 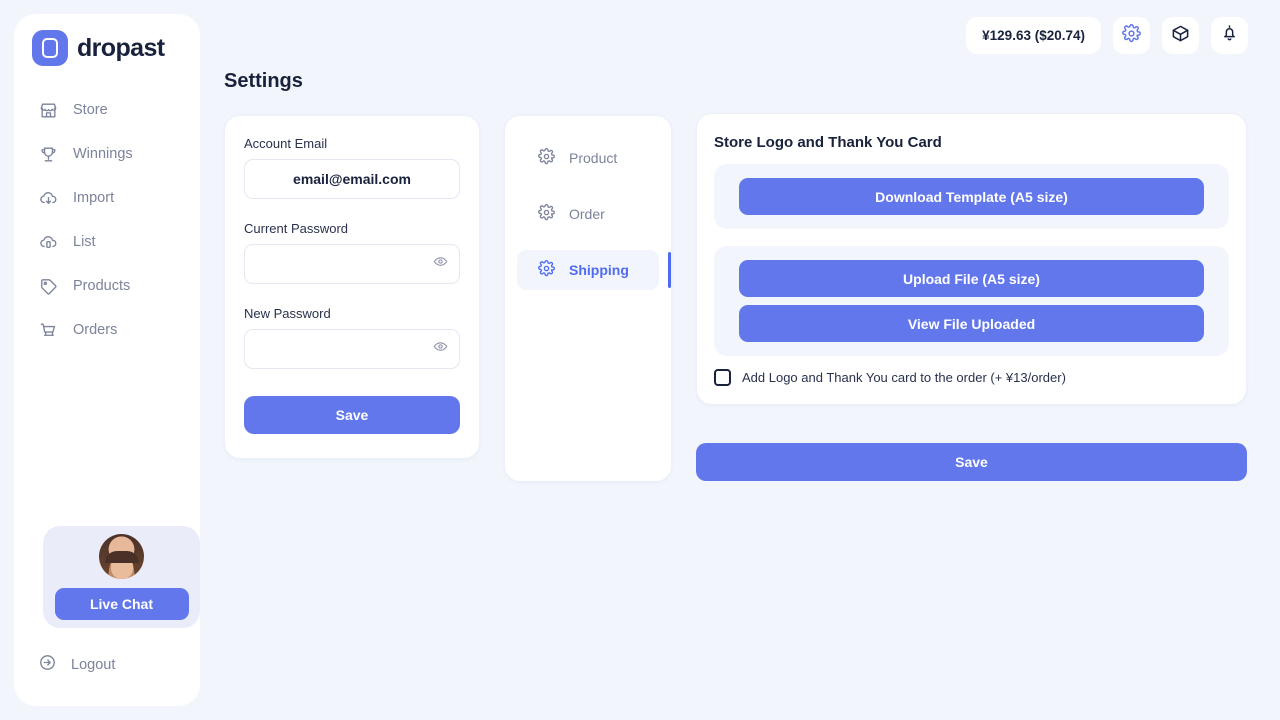 I want to click on live-chat-button: Live Chat, so click(x=121, y=604).